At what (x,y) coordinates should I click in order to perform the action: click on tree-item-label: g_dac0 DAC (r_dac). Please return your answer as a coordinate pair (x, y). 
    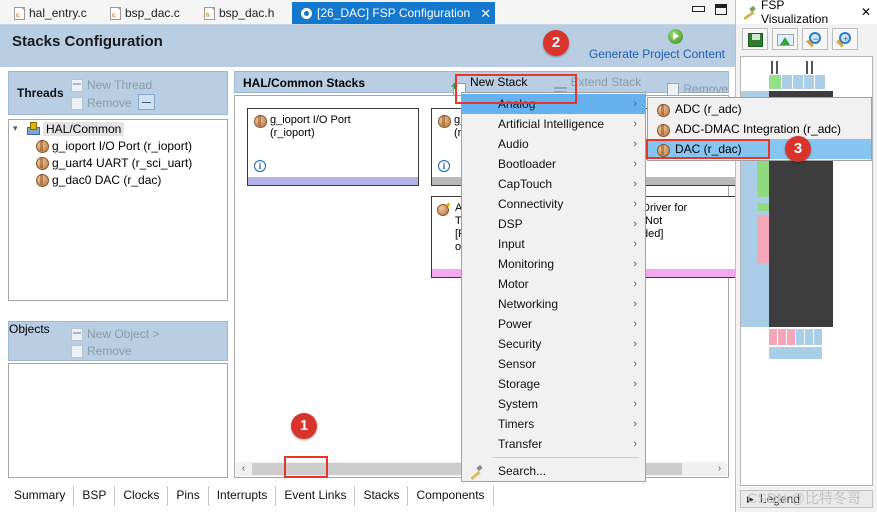
    Looking at the image, I should click on (107, 179).